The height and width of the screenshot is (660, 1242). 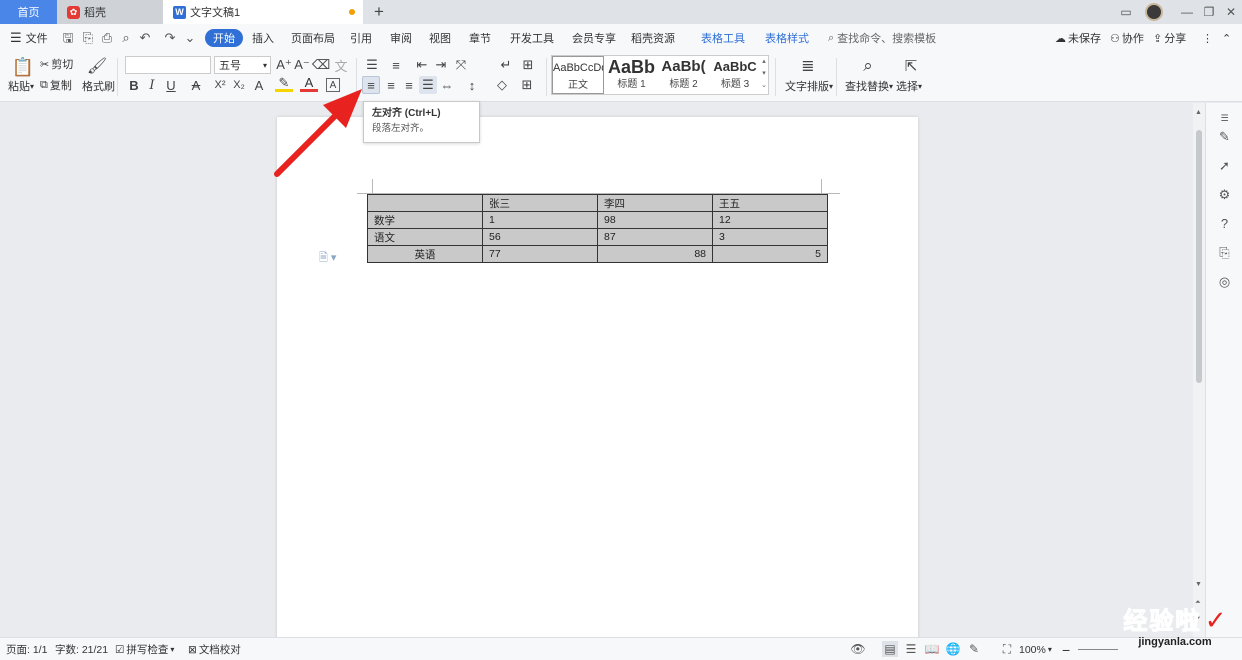 What do you see at coordinates (808, 66) in the screenshot?
I see `text-layout-icon: ≣` at bounding box center [808, 66].